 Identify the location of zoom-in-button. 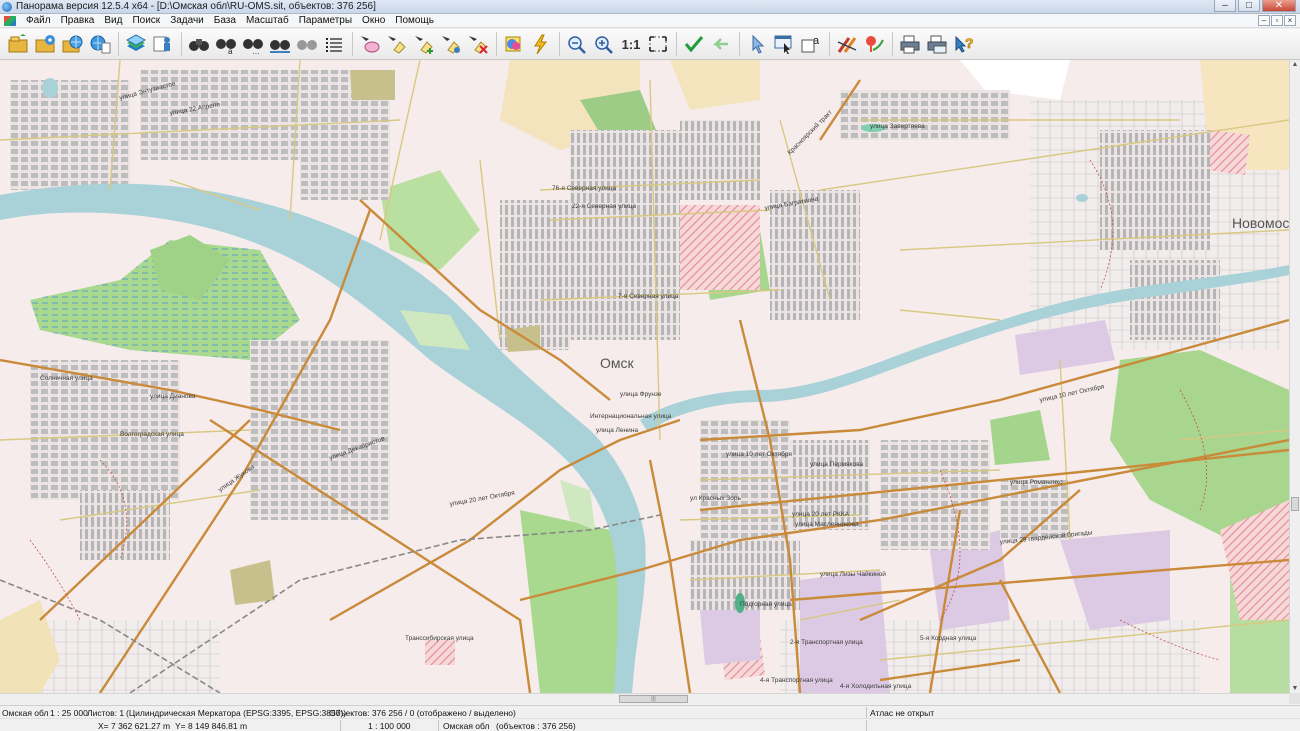
(604, 44).